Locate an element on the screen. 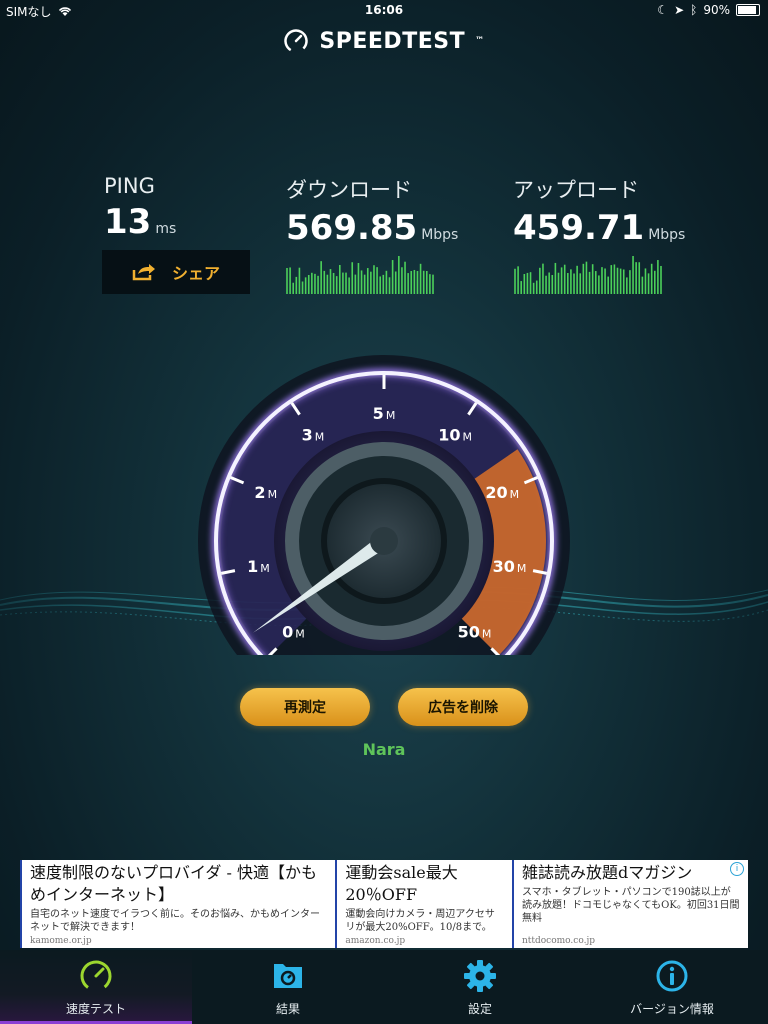 This screenshot has height=1024, width=768. ad-url: kamome.or.jp is located at coordinates (61, 941).